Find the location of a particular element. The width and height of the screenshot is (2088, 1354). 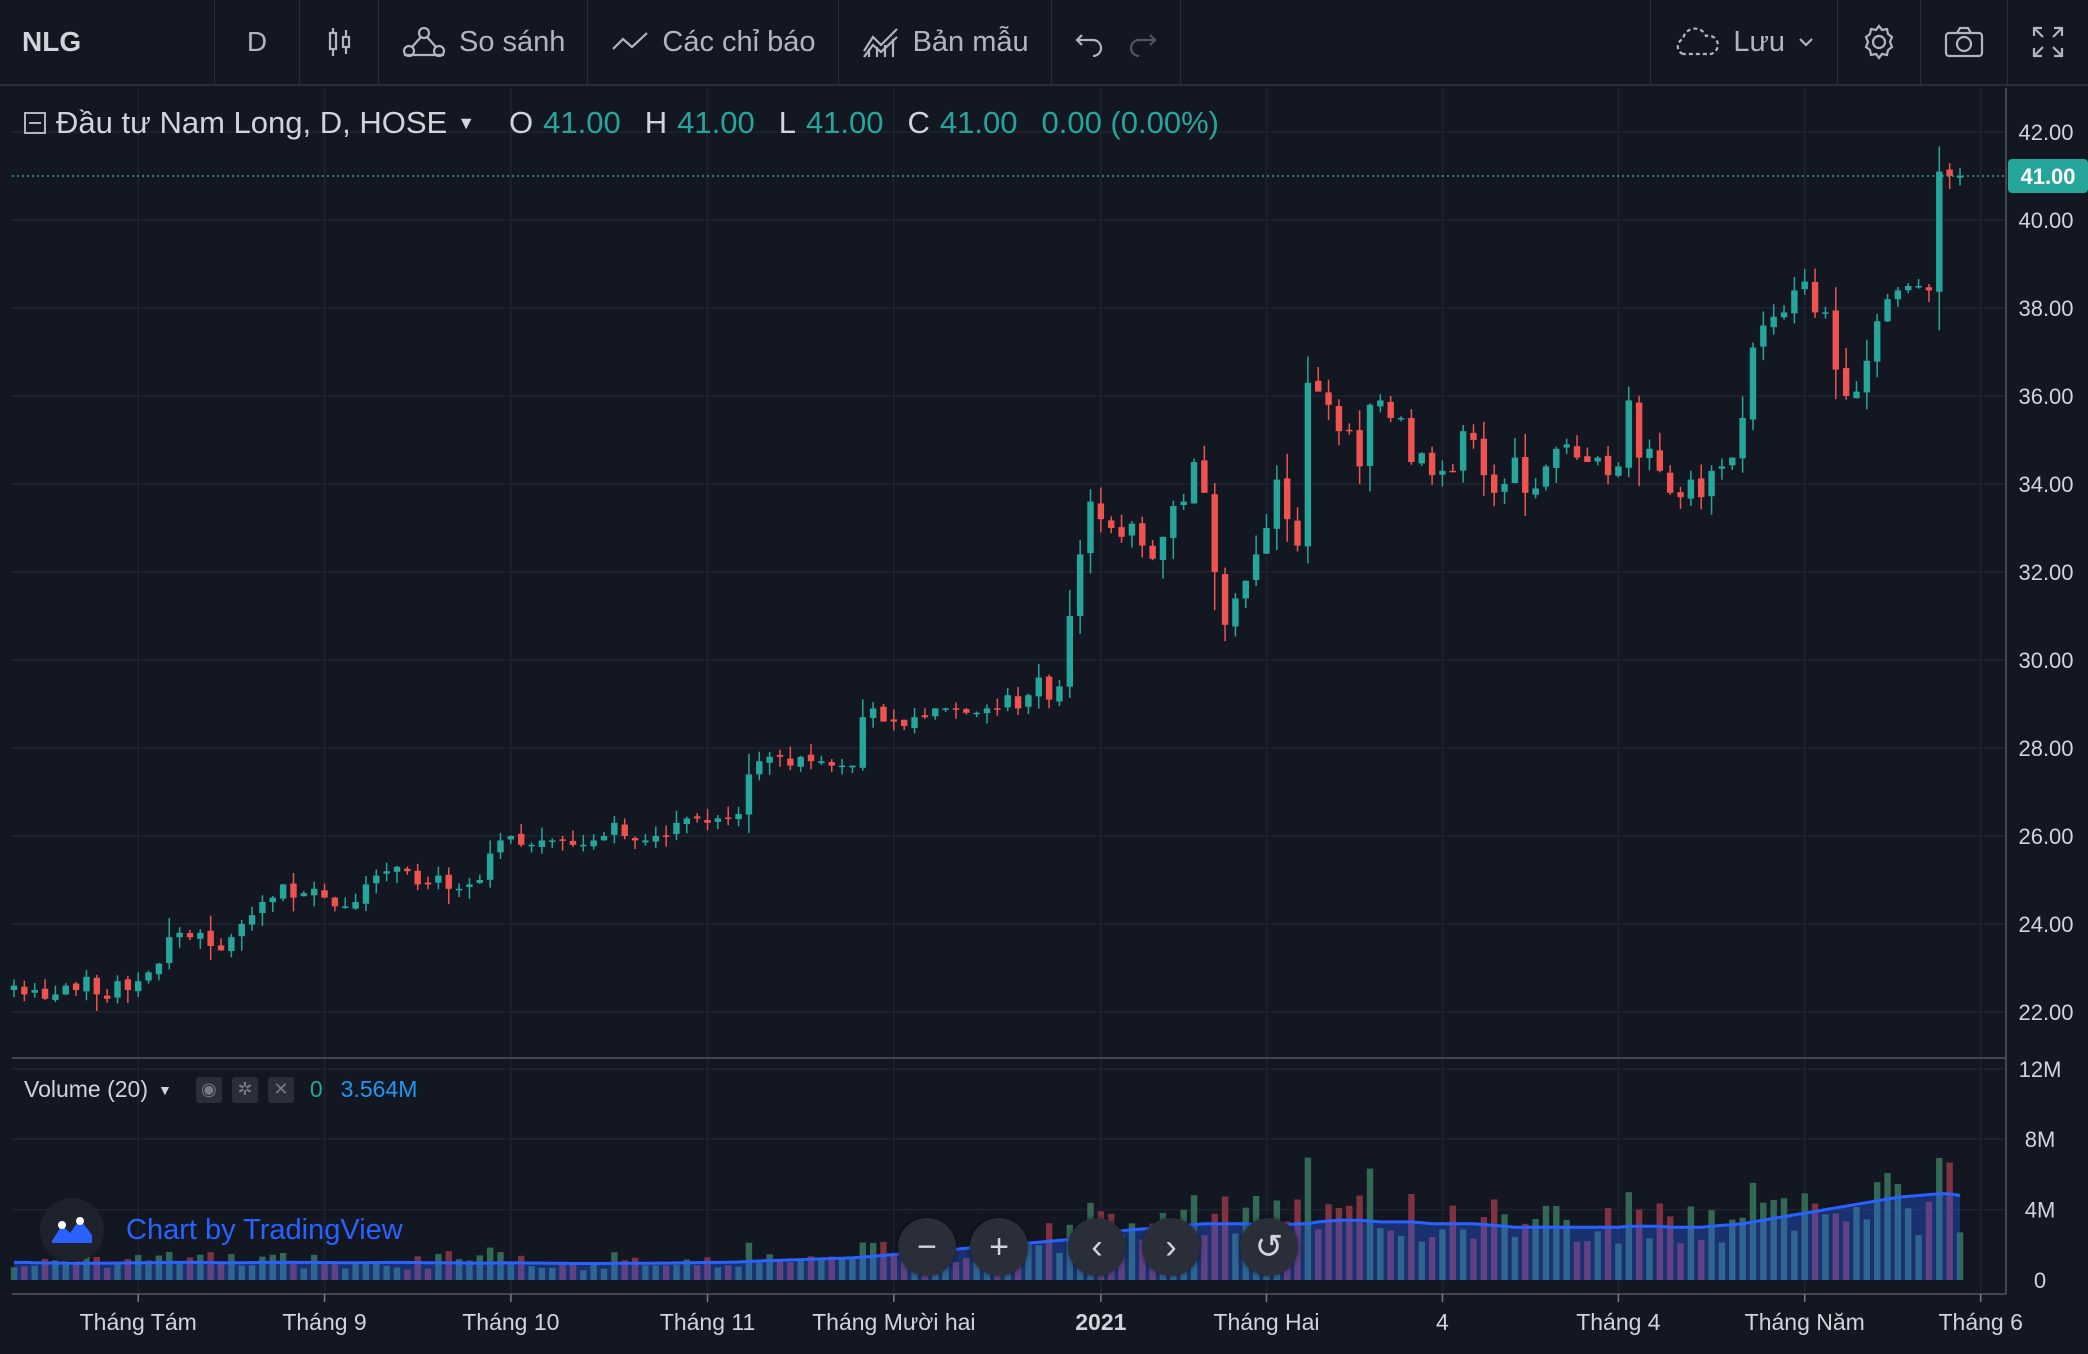

tradingview-watermark: Chart by TradingView is located at coordinates (221, 1230).